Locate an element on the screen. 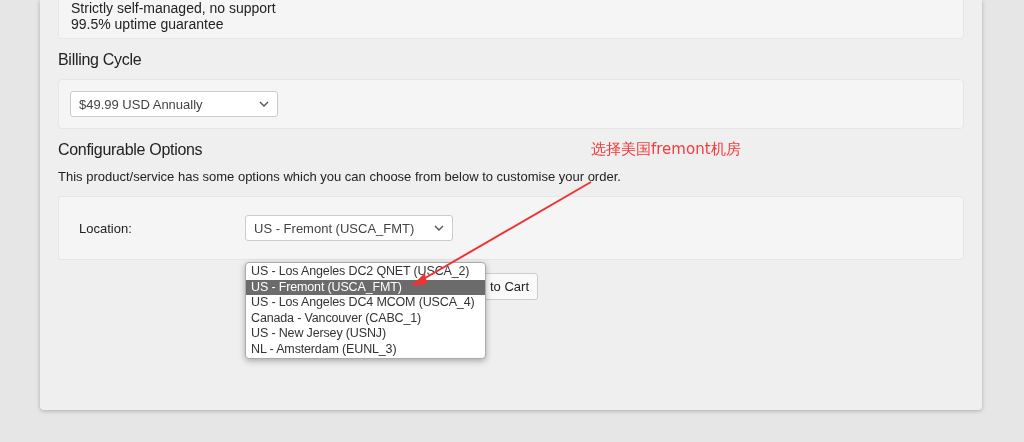 The height and width of the screenshot is (442, 1024). dropdown-option: NL - Amsterdam (EUNL_3) is located at coordinates (365, 349).